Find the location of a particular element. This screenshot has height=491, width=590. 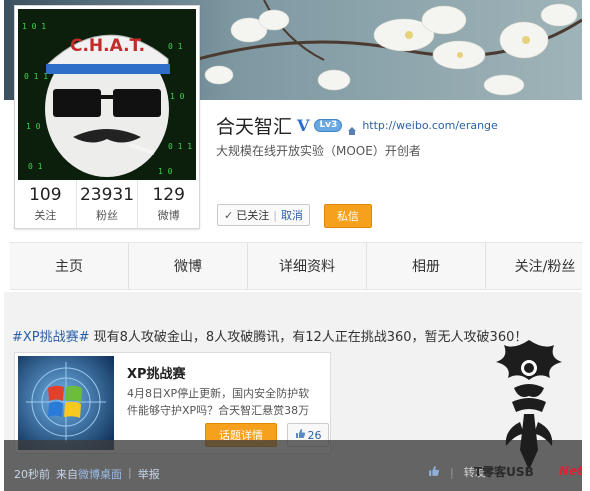

stat-followers: 23931 粉丝 is located at coordinates (108, 204).